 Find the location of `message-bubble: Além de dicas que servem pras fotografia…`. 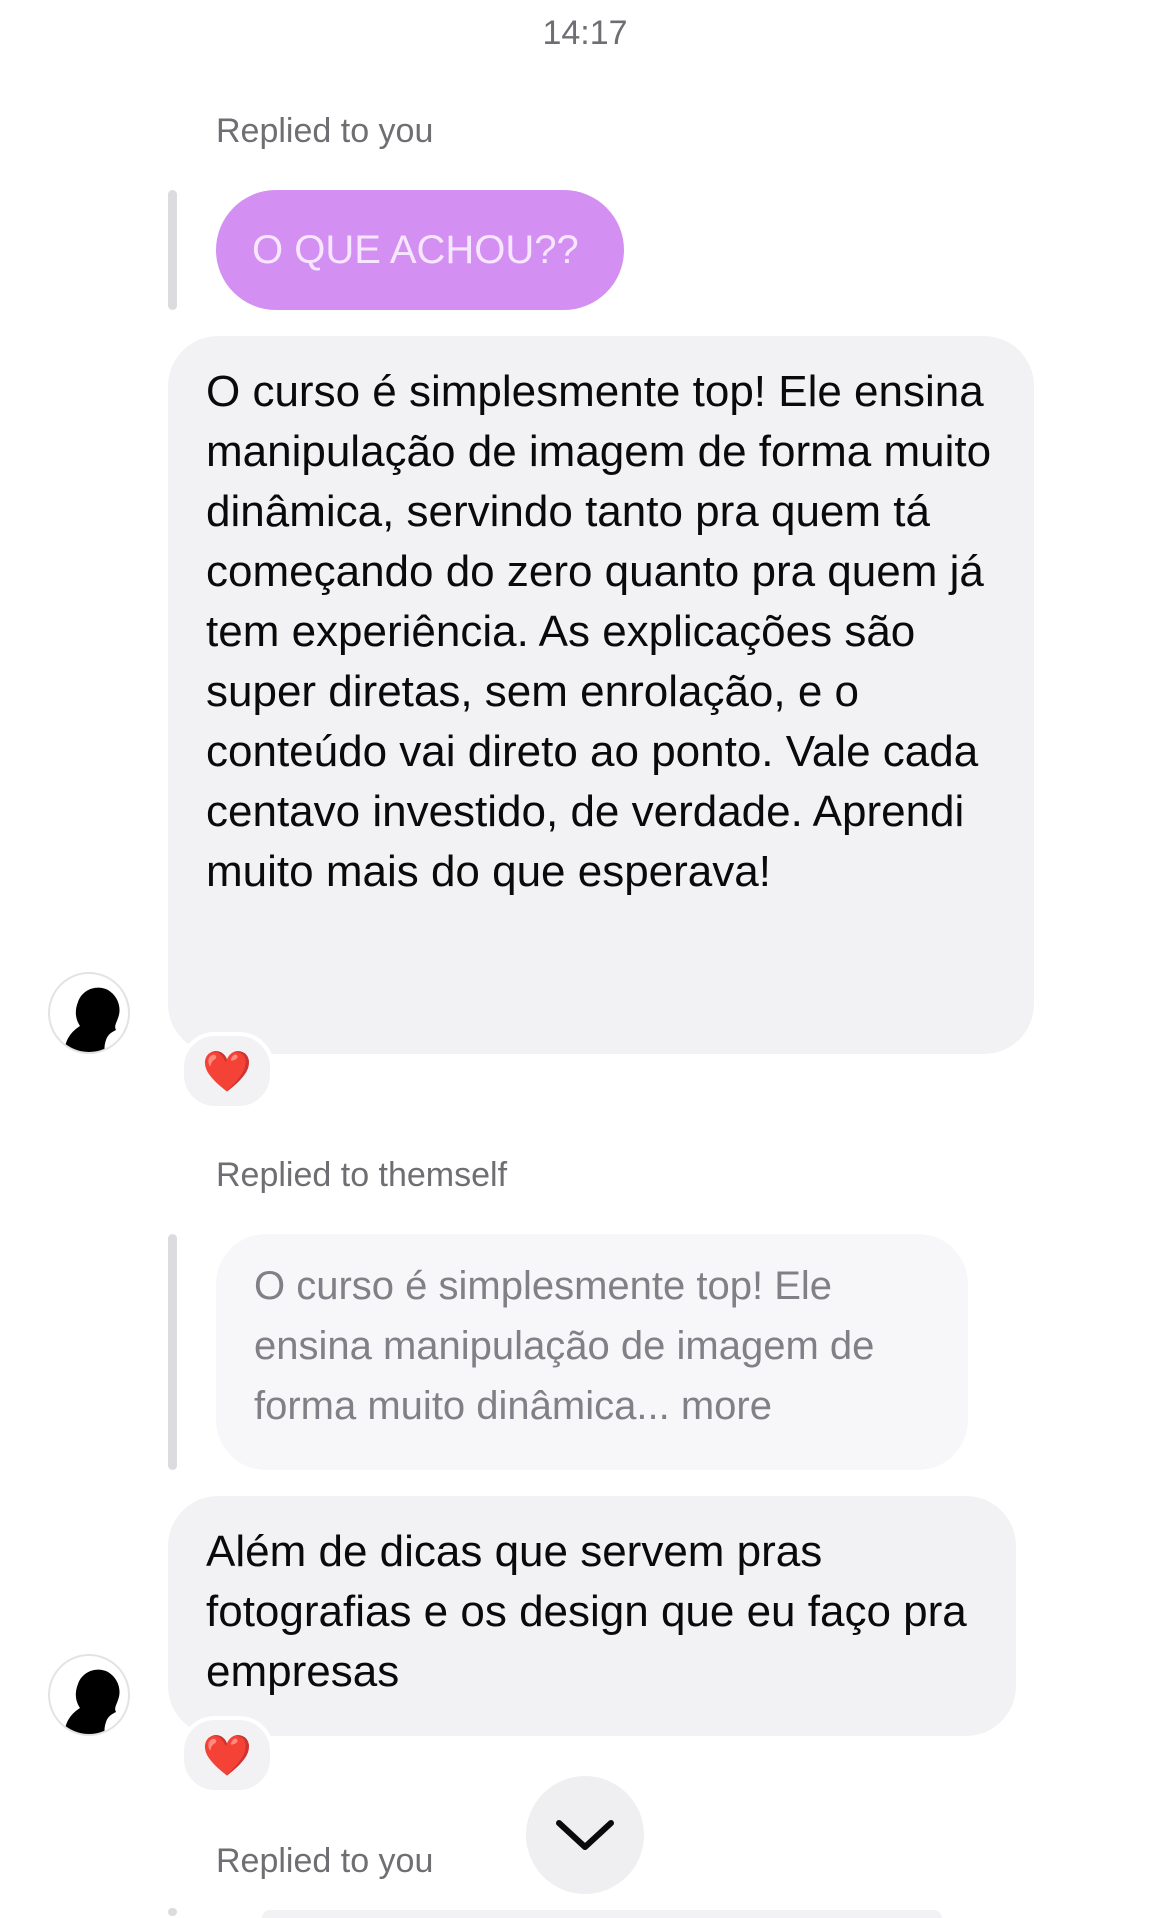

message-bubble: Além de dicas que servem pras fotografia… is located at coordinates (592, 1616).